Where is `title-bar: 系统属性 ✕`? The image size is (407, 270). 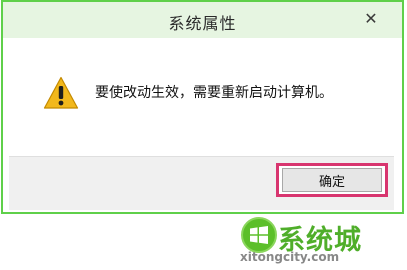 title-bar: 系统属性 ✕ is located at coordinates (202, 20).